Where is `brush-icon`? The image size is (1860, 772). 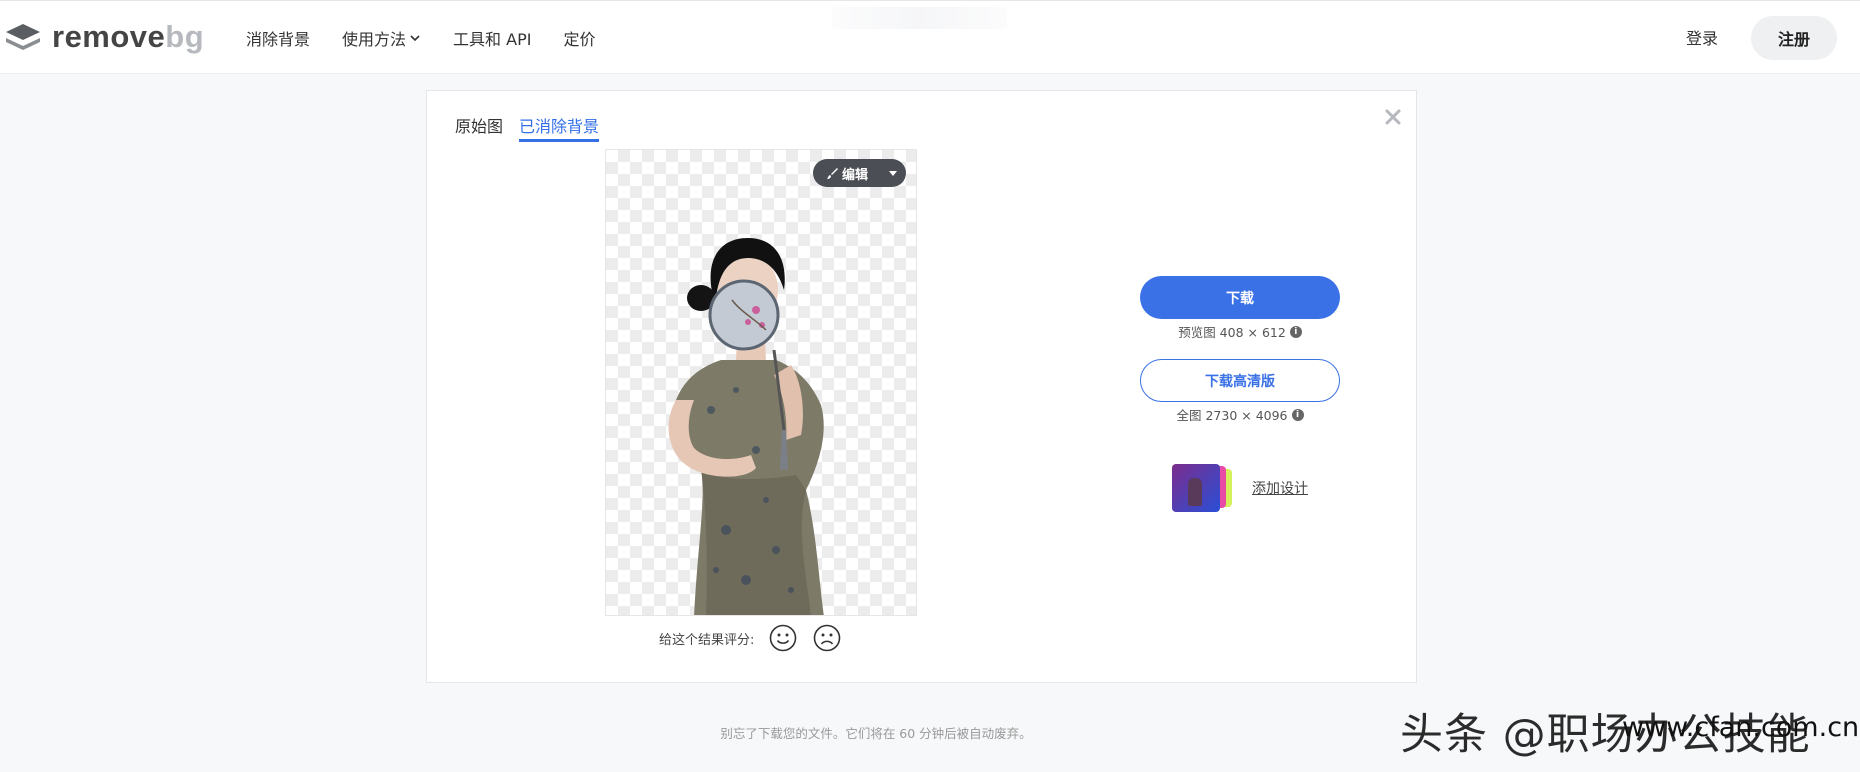
brush-icon is located at coordinates (832, 173).